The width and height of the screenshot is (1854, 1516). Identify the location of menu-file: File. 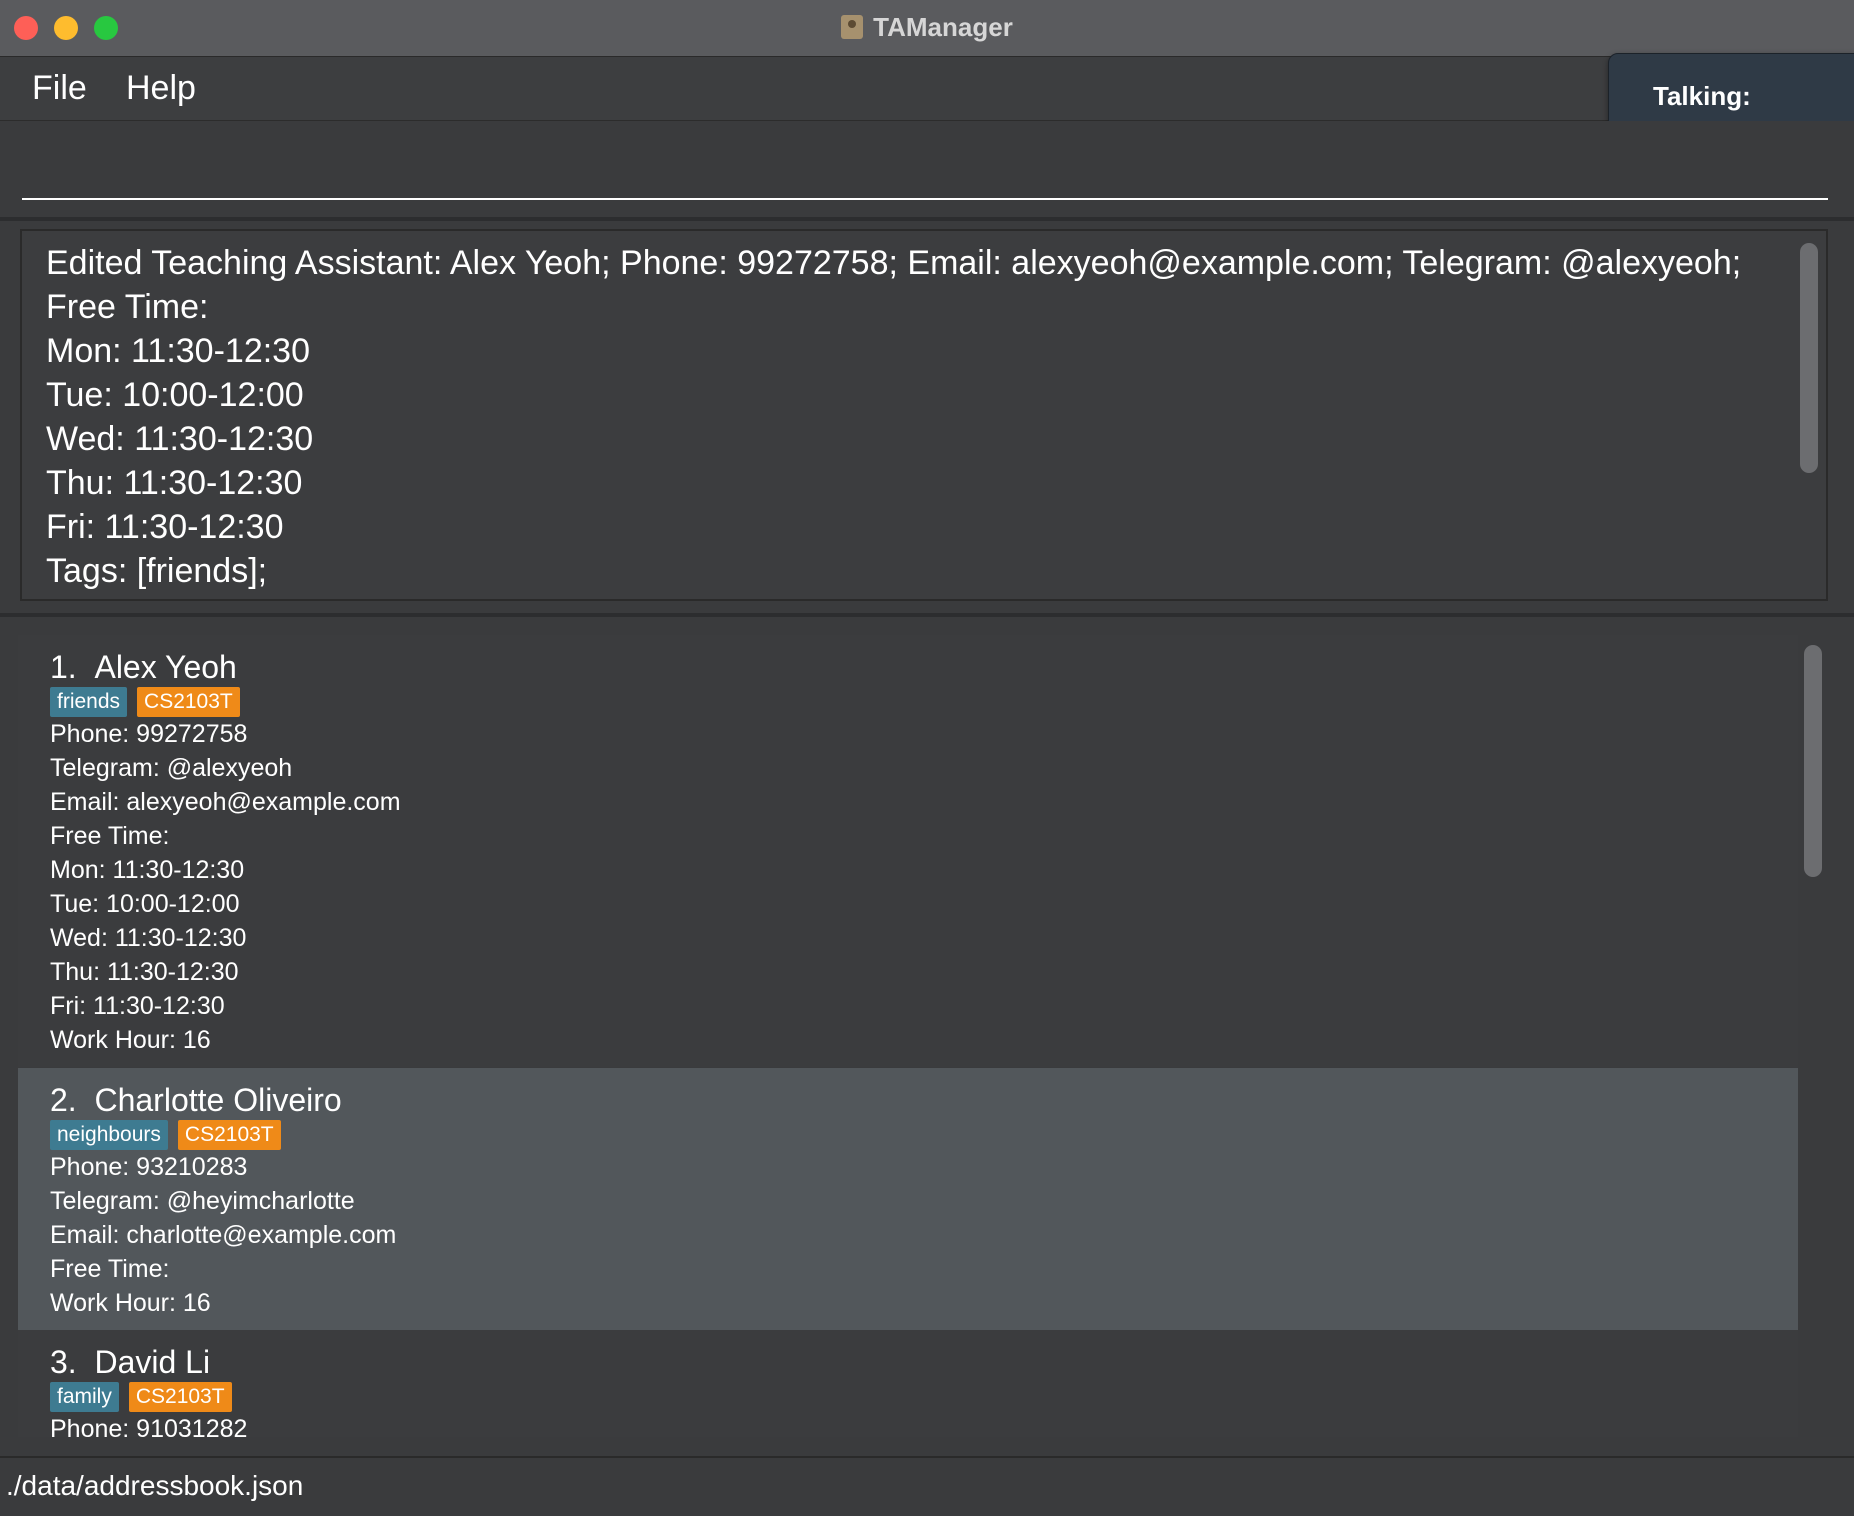
(59, 88).